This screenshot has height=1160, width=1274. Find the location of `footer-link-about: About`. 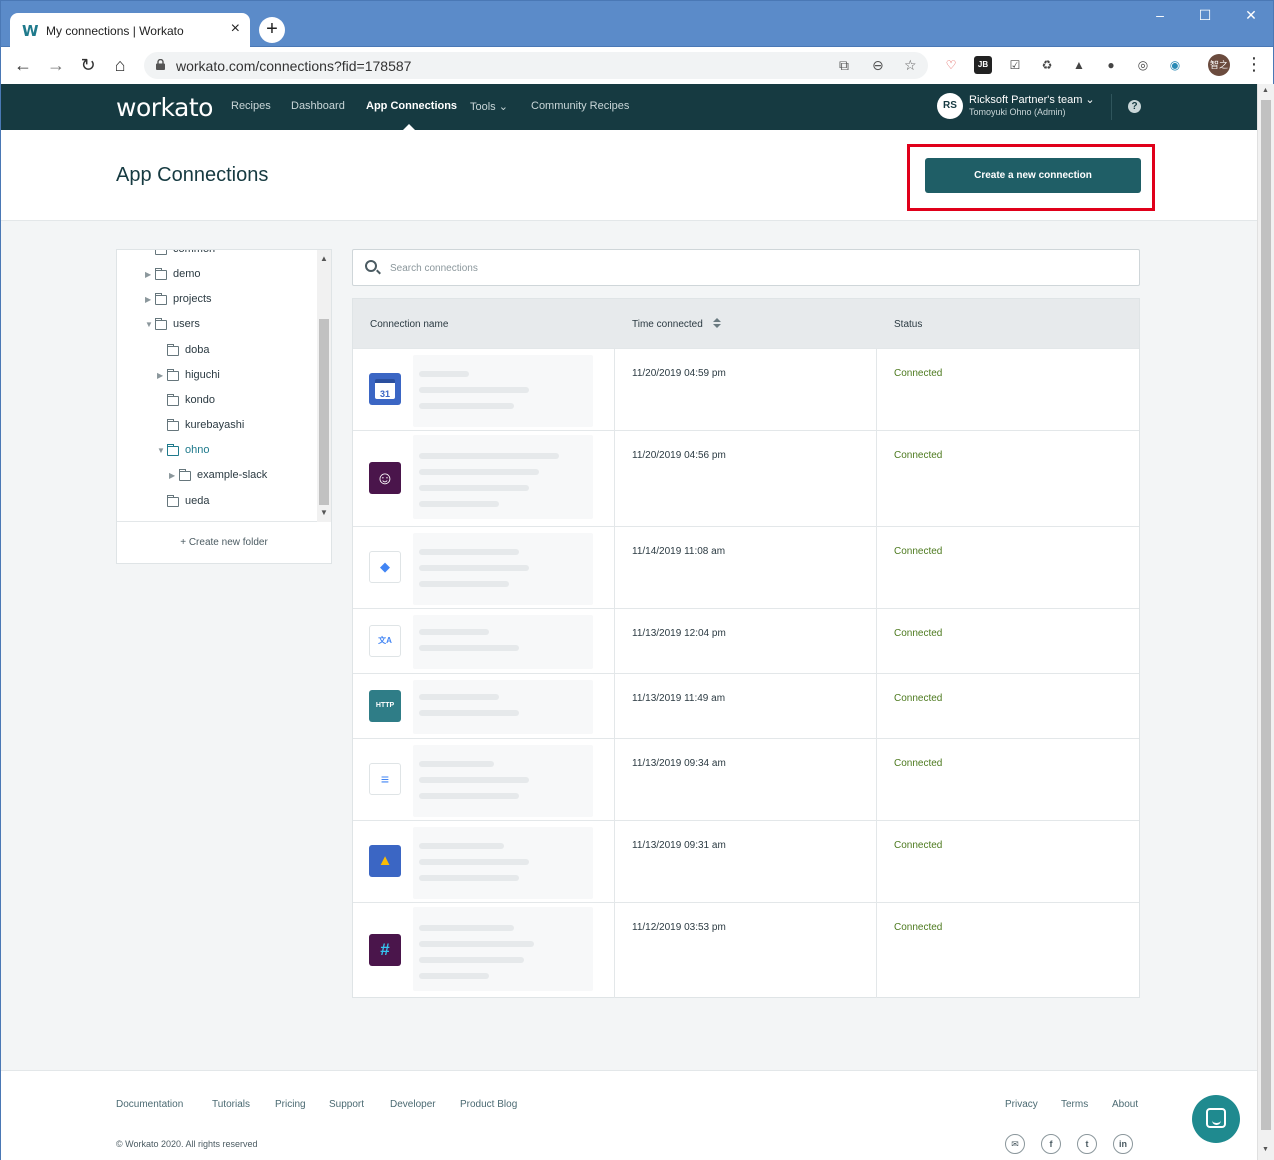

footer-link-about: About is located at coordinates (1125, 1104).